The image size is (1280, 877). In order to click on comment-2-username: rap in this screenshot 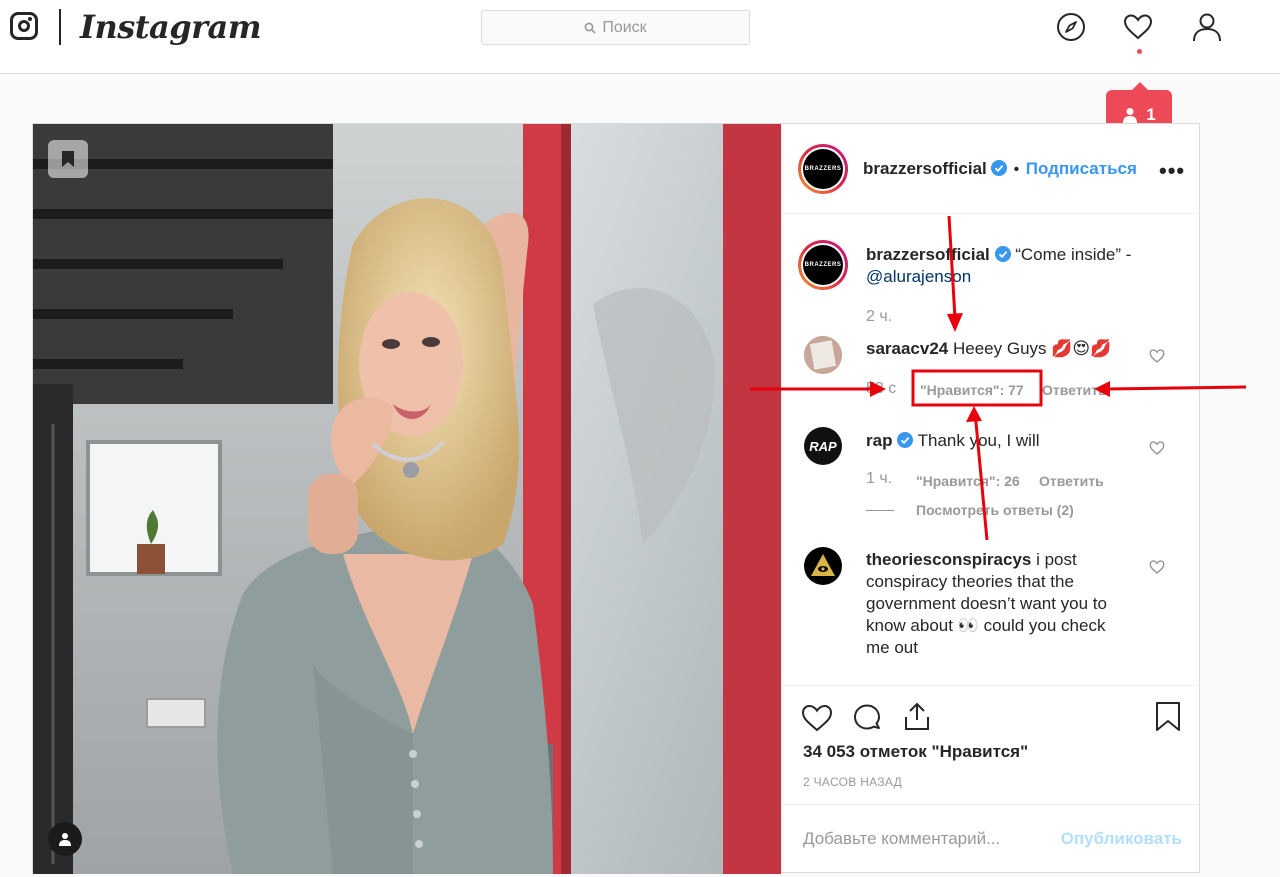, I will do `click(879, 440)`.